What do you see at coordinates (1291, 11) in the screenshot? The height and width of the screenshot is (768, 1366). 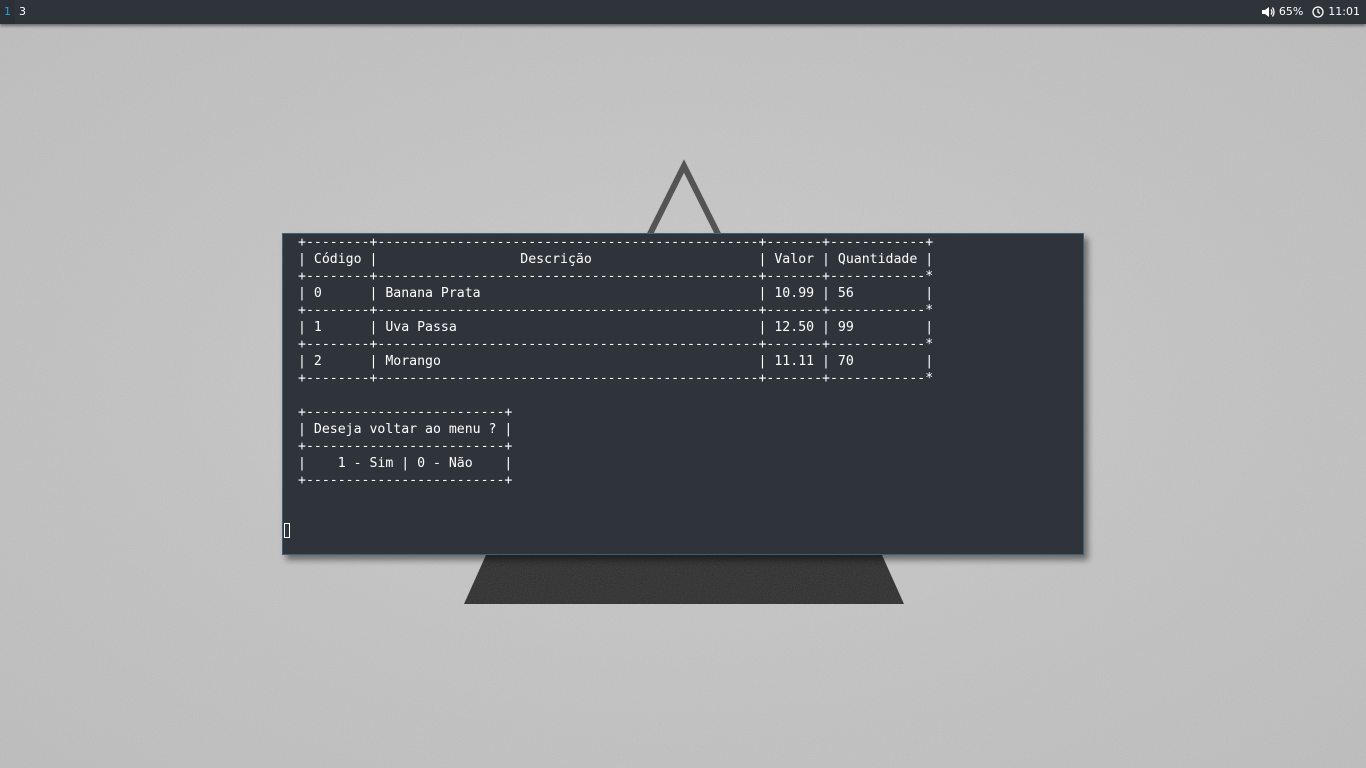 I see `volume-value: 65%` at bounding box center [1291, 11].